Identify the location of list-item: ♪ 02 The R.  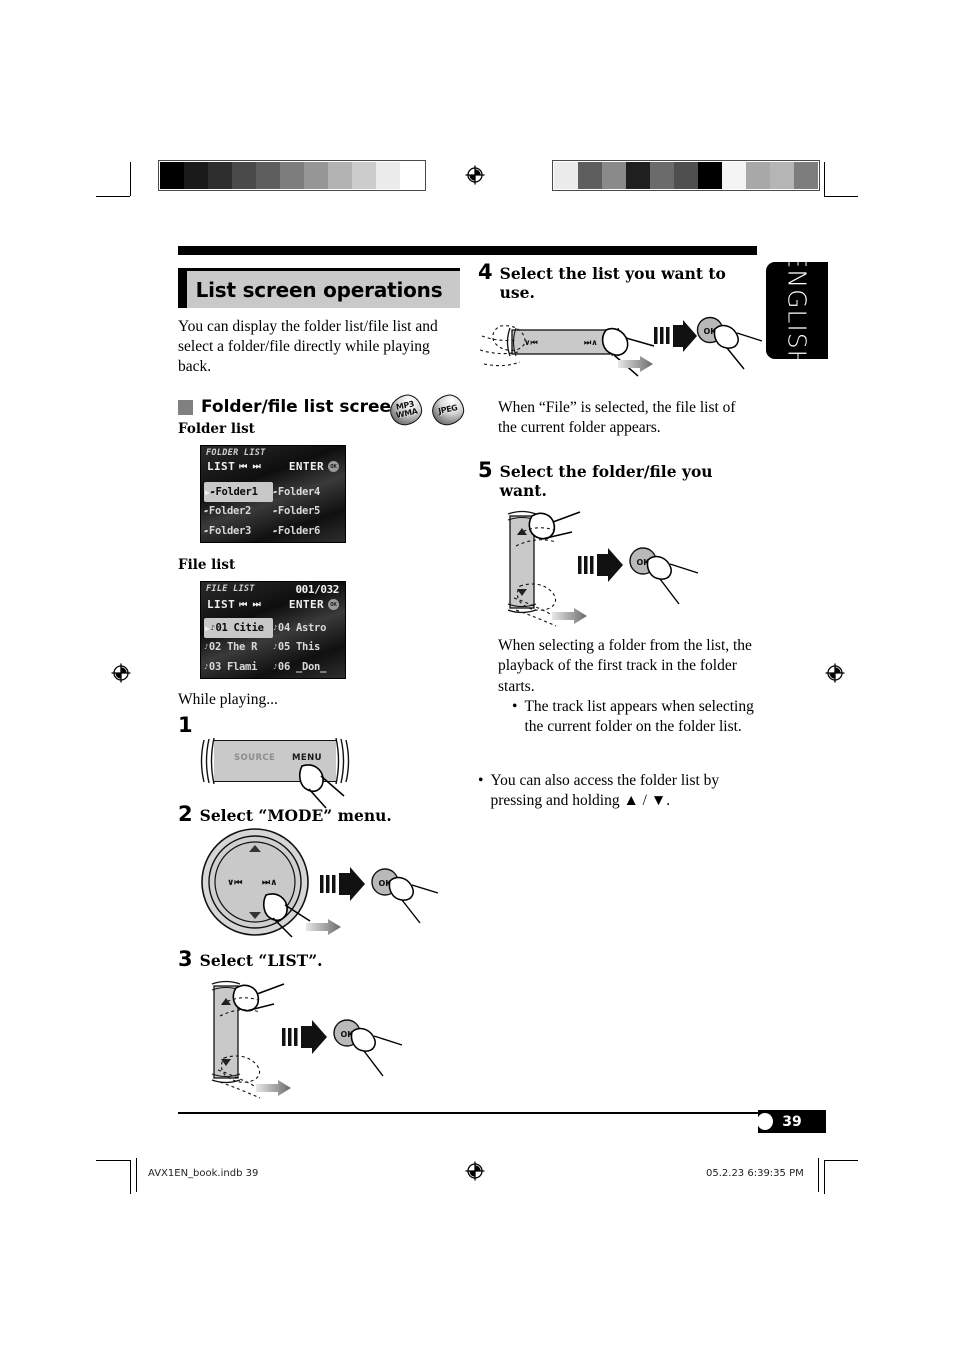
(238, 647).